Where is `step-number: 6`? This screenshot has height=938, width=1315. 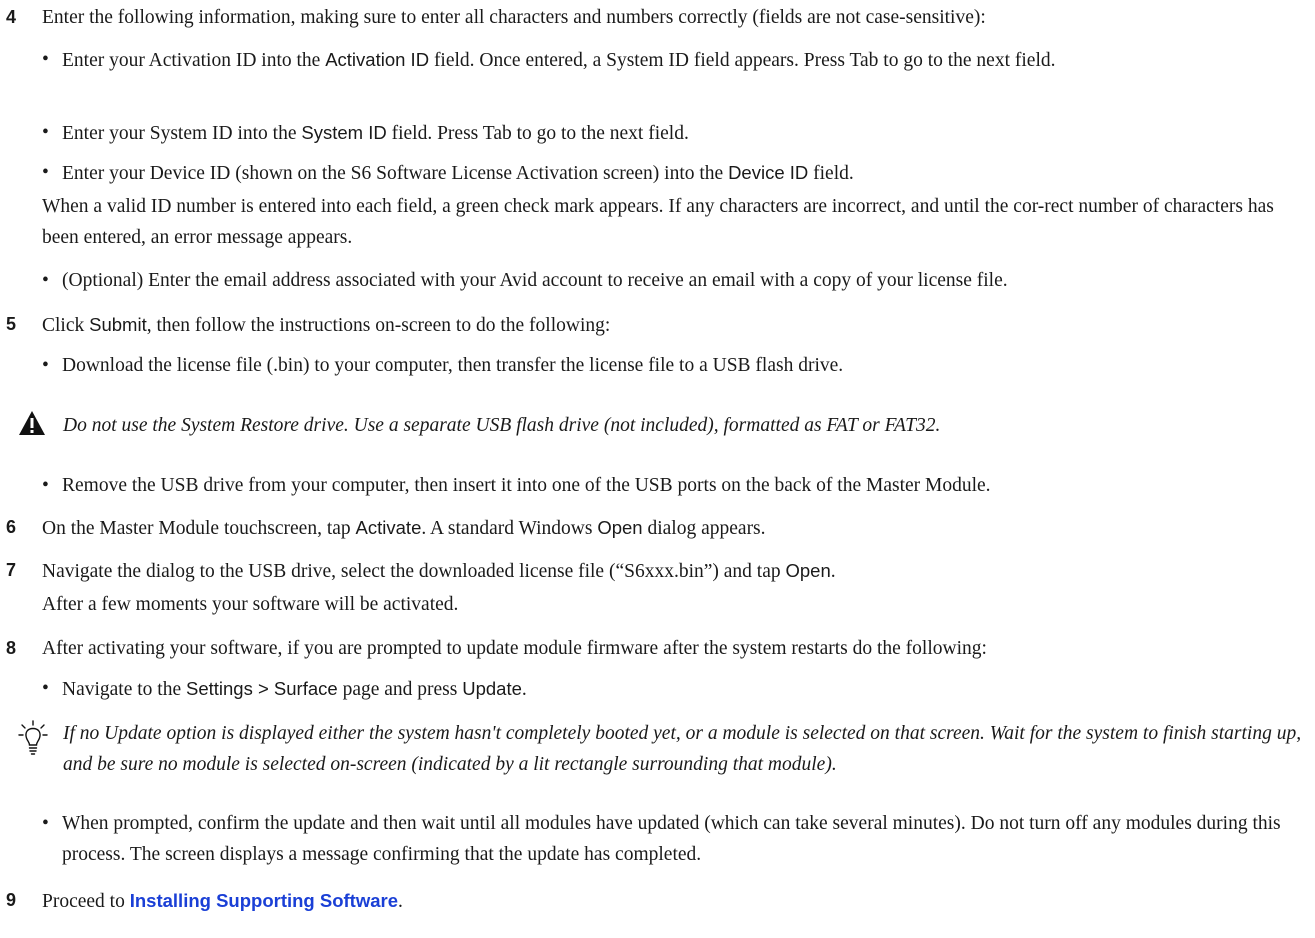 step-number: 6 is located at coordinates (11, 527).